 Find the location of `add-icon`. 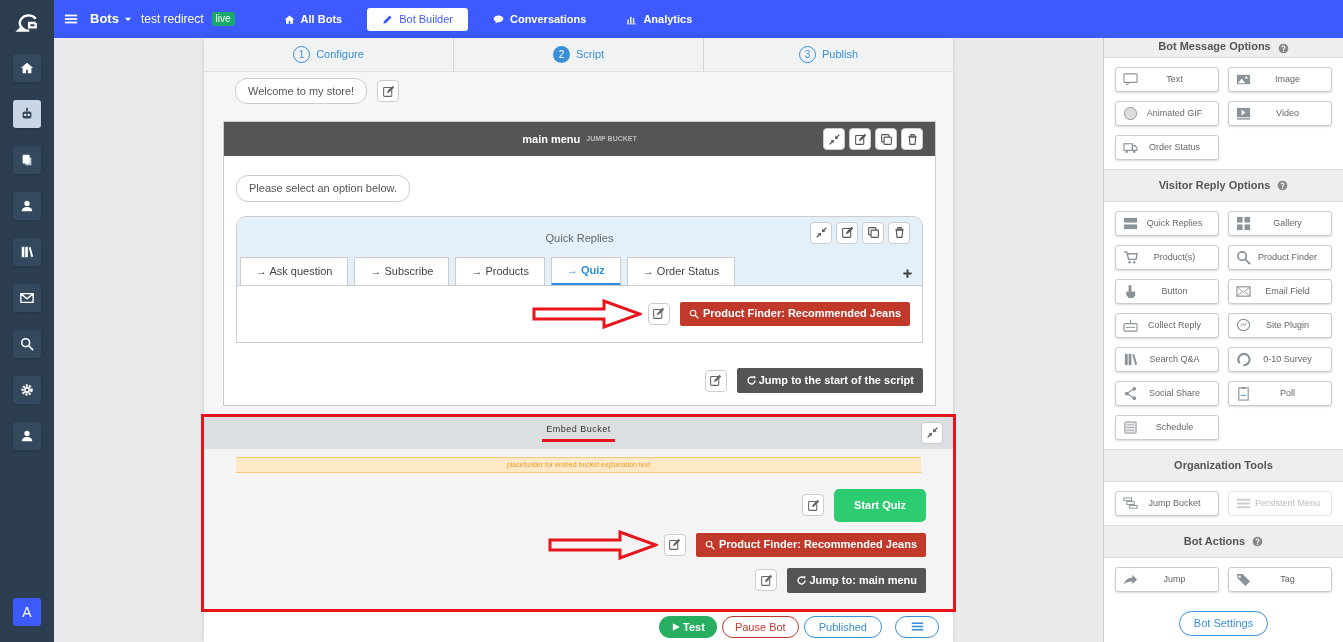

add-icon is located at coordinates (907, 273).